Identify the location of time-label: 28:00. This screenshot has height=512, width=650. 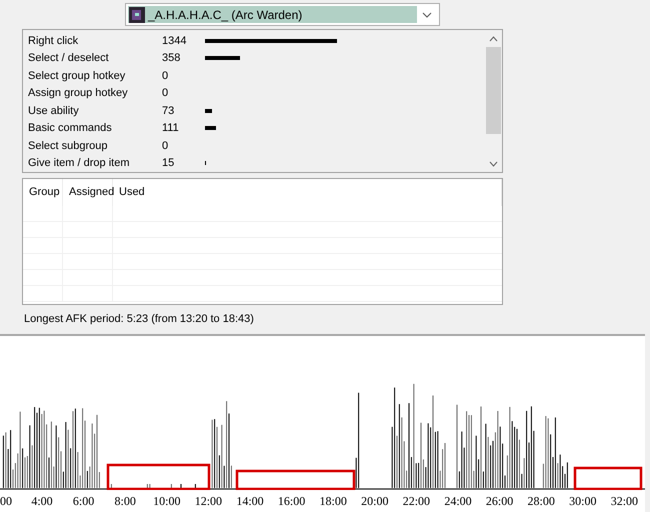
(541, 501).